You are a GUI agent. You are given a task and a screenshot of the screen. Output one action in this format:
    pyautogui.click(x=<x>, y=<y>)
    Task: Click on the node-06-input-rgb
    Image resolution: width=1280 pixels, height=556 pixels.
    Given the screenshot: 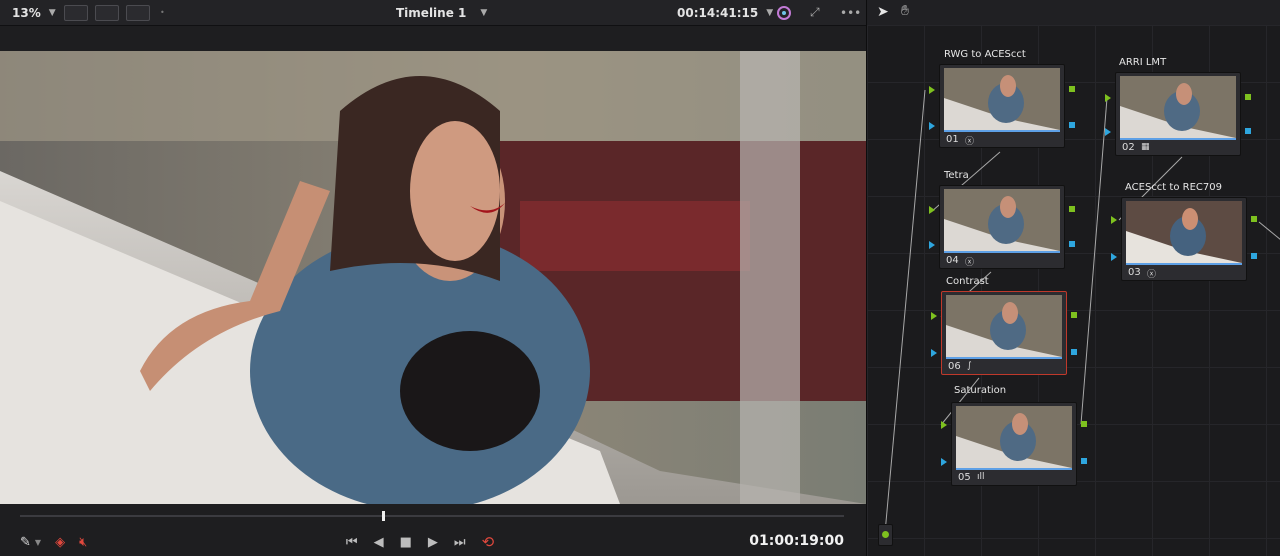 What is the action you would take?
    pyautogui.click(x=934, y=316)
    